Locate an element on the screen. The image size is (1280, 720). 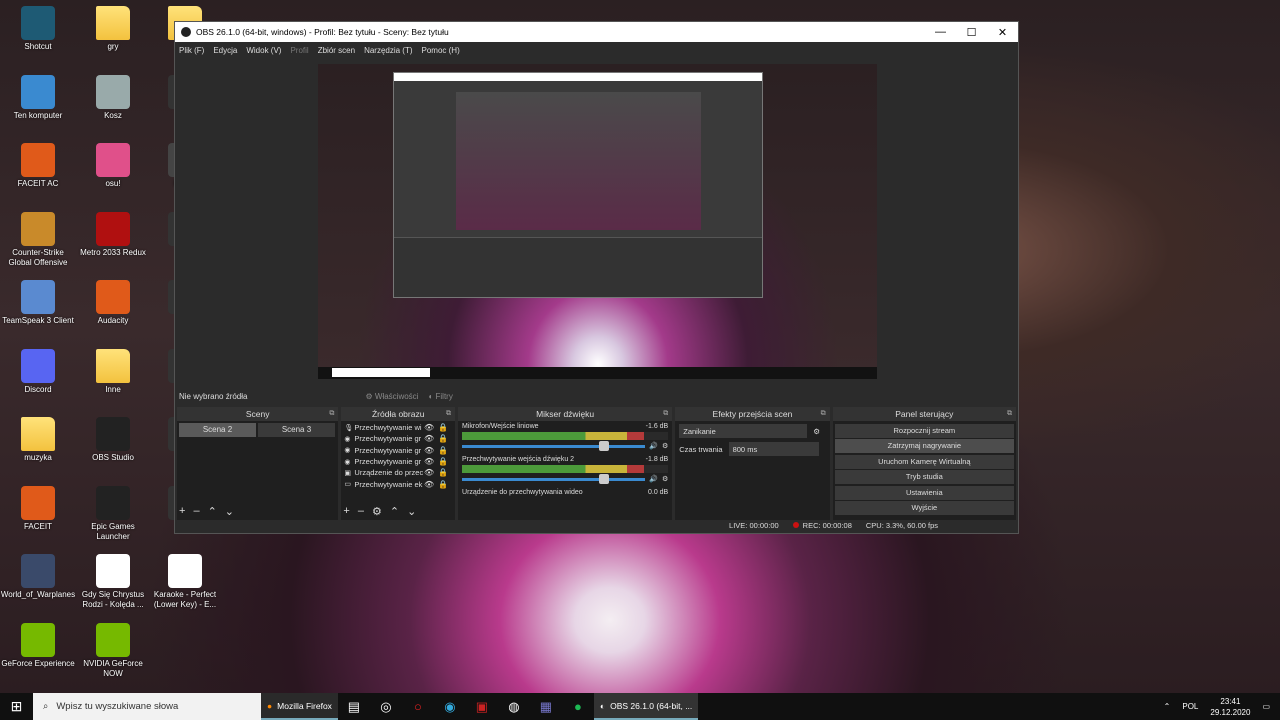
taskbar-app-firefox: ● Mozilla Firefox is located at coordinates (299, 706).